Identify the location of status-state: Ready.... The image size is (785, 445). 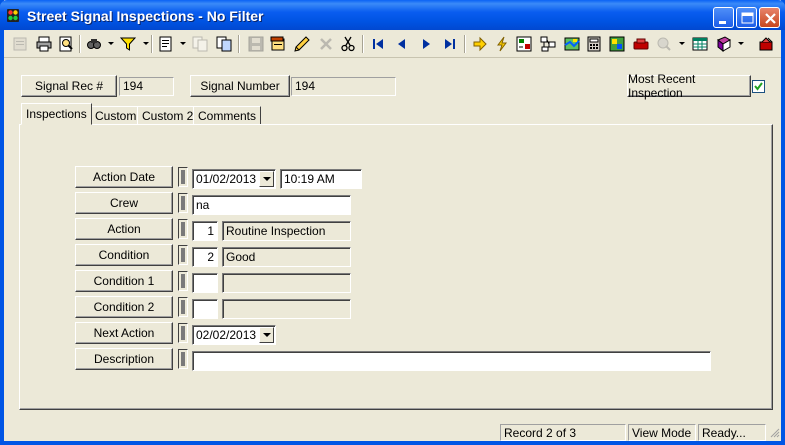
(732, 432).